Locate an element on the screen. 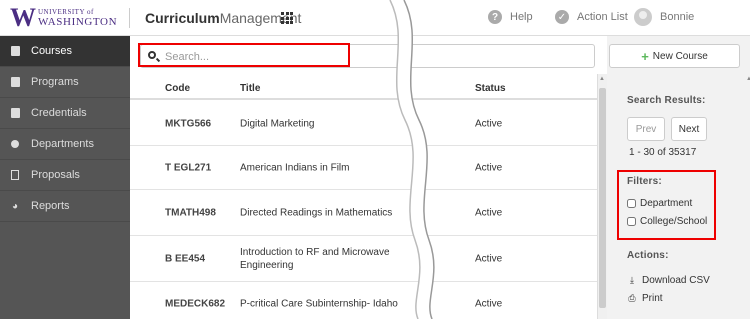 This screenshot has width=750, height=319. pin-icon is located at coordinates (15, 144).